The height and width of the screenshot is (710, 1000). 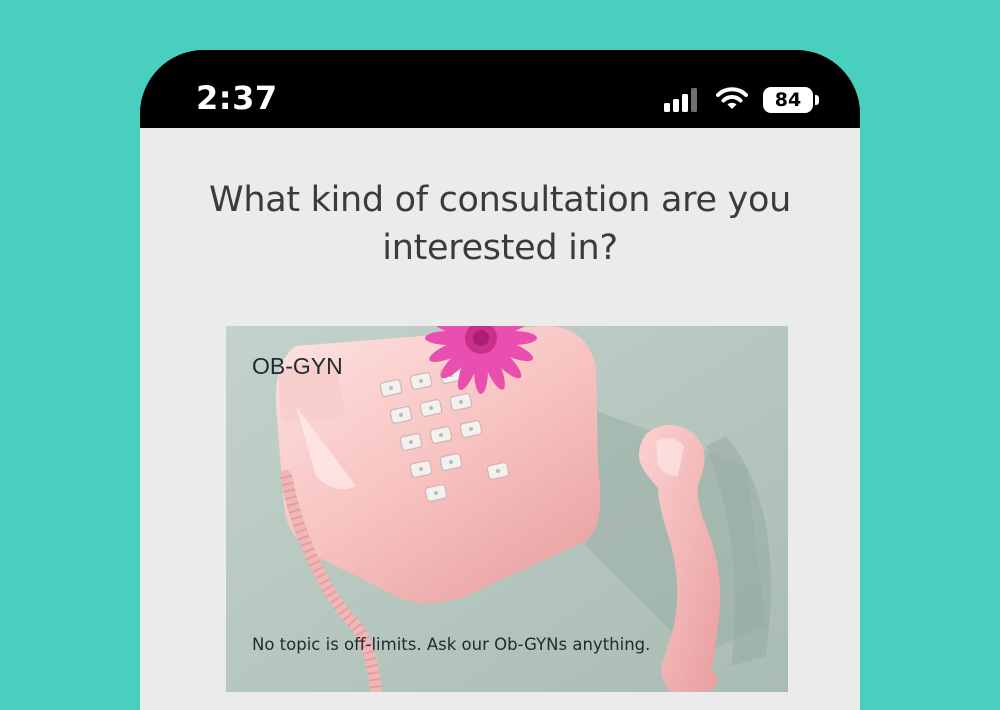 What do you see at coordinates (500, 89) in the screenshot?
I see `status-bar: 2:37 84` at bounding box center [500, 89].